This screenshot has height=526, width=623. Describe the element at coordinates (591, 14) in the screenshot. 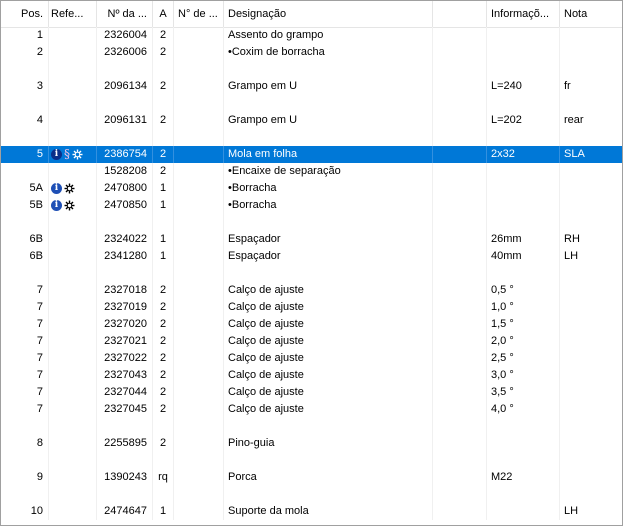

I see `column-header-note: Nota` at that location.